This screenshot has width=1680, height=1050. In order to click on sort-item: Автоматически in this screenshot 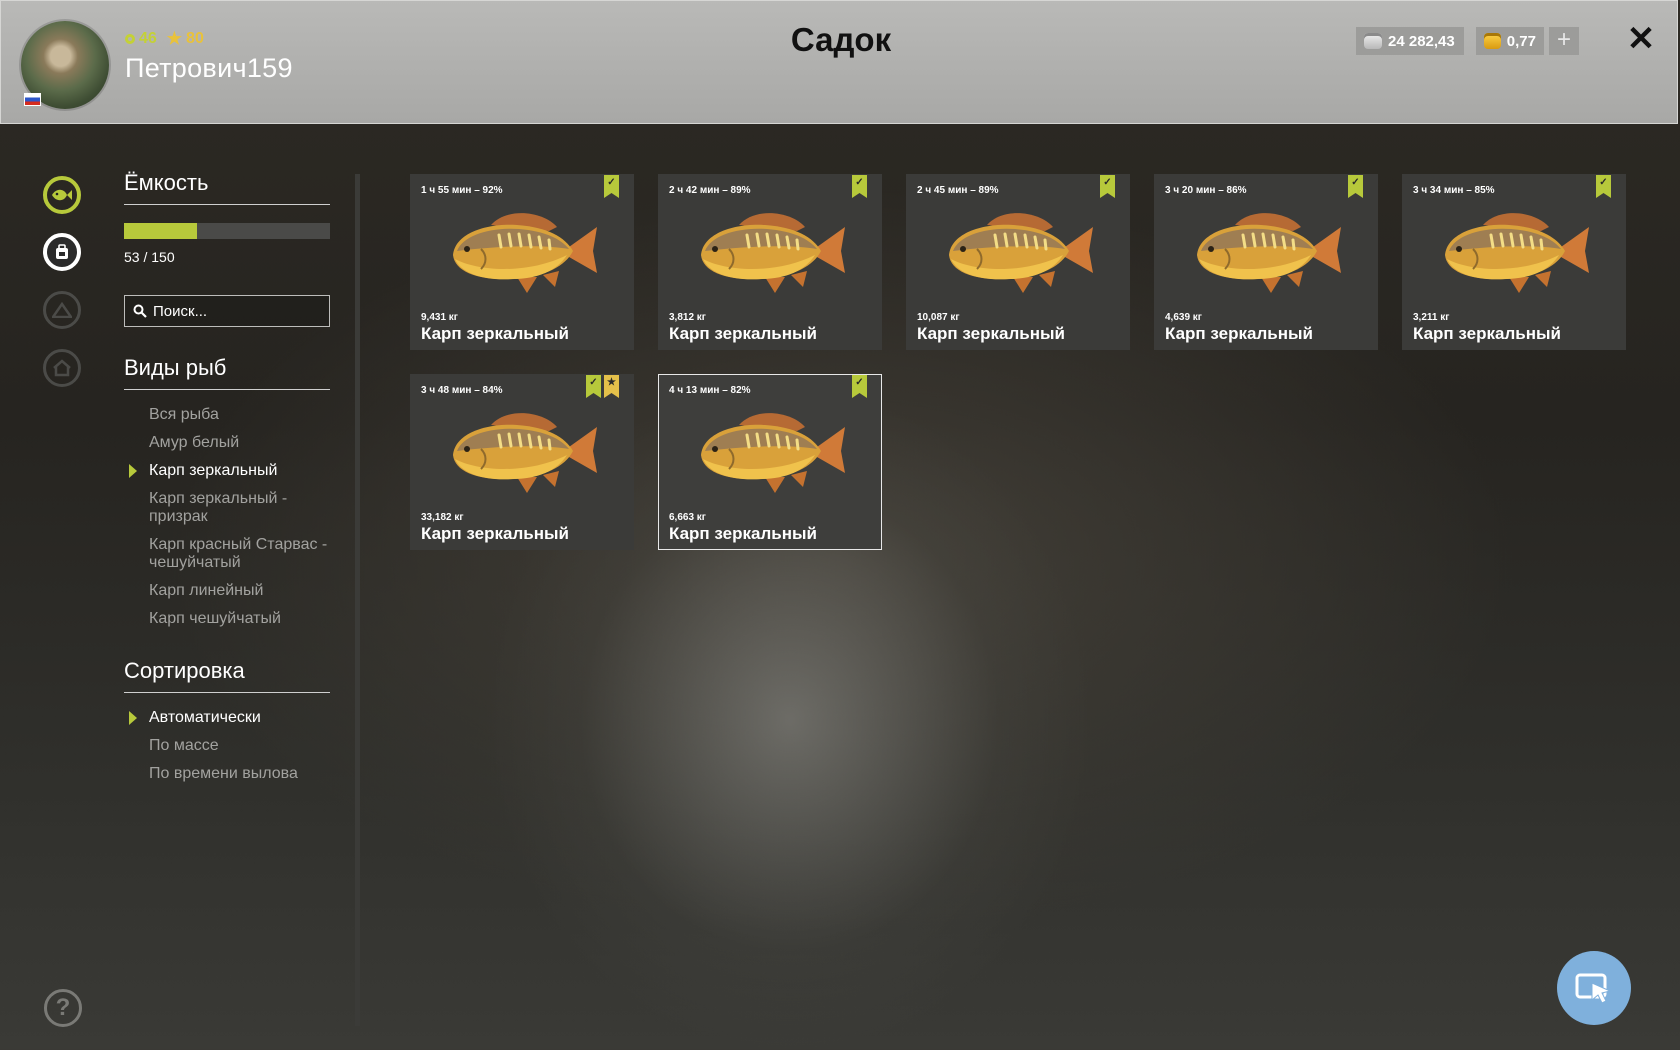, I will do `click(227, 718)`.